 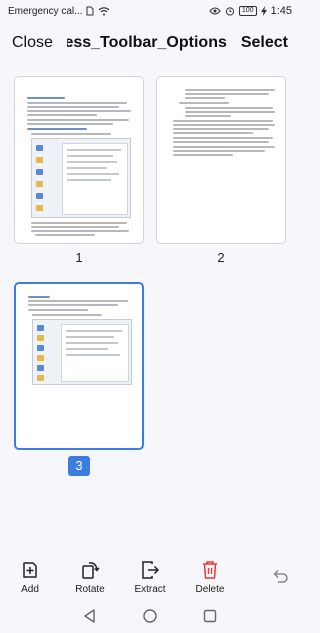 I want to click on page-item: 2, so click(x=221, y=170).